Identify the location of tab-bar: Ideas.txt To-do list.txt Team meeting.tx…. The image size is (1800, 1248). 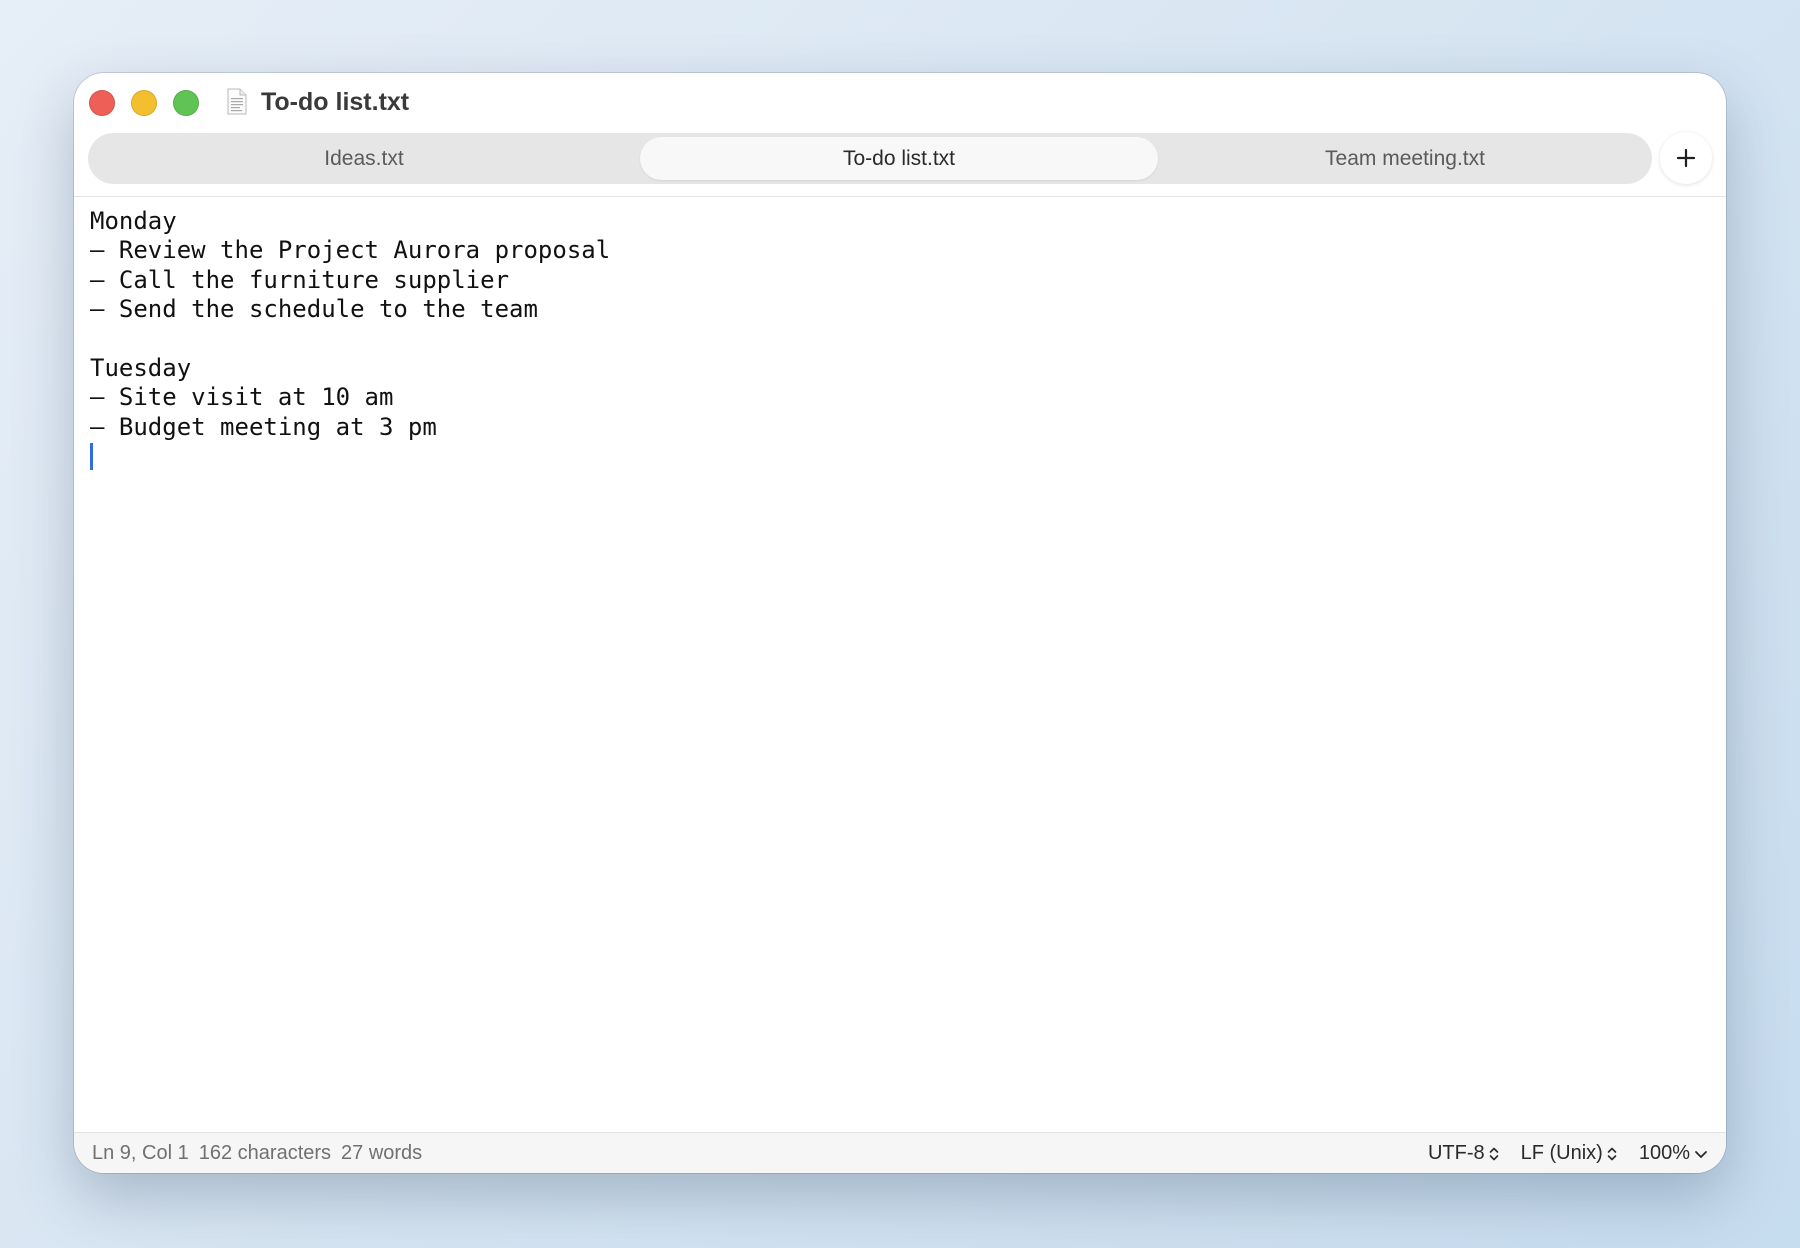
(870, 158).